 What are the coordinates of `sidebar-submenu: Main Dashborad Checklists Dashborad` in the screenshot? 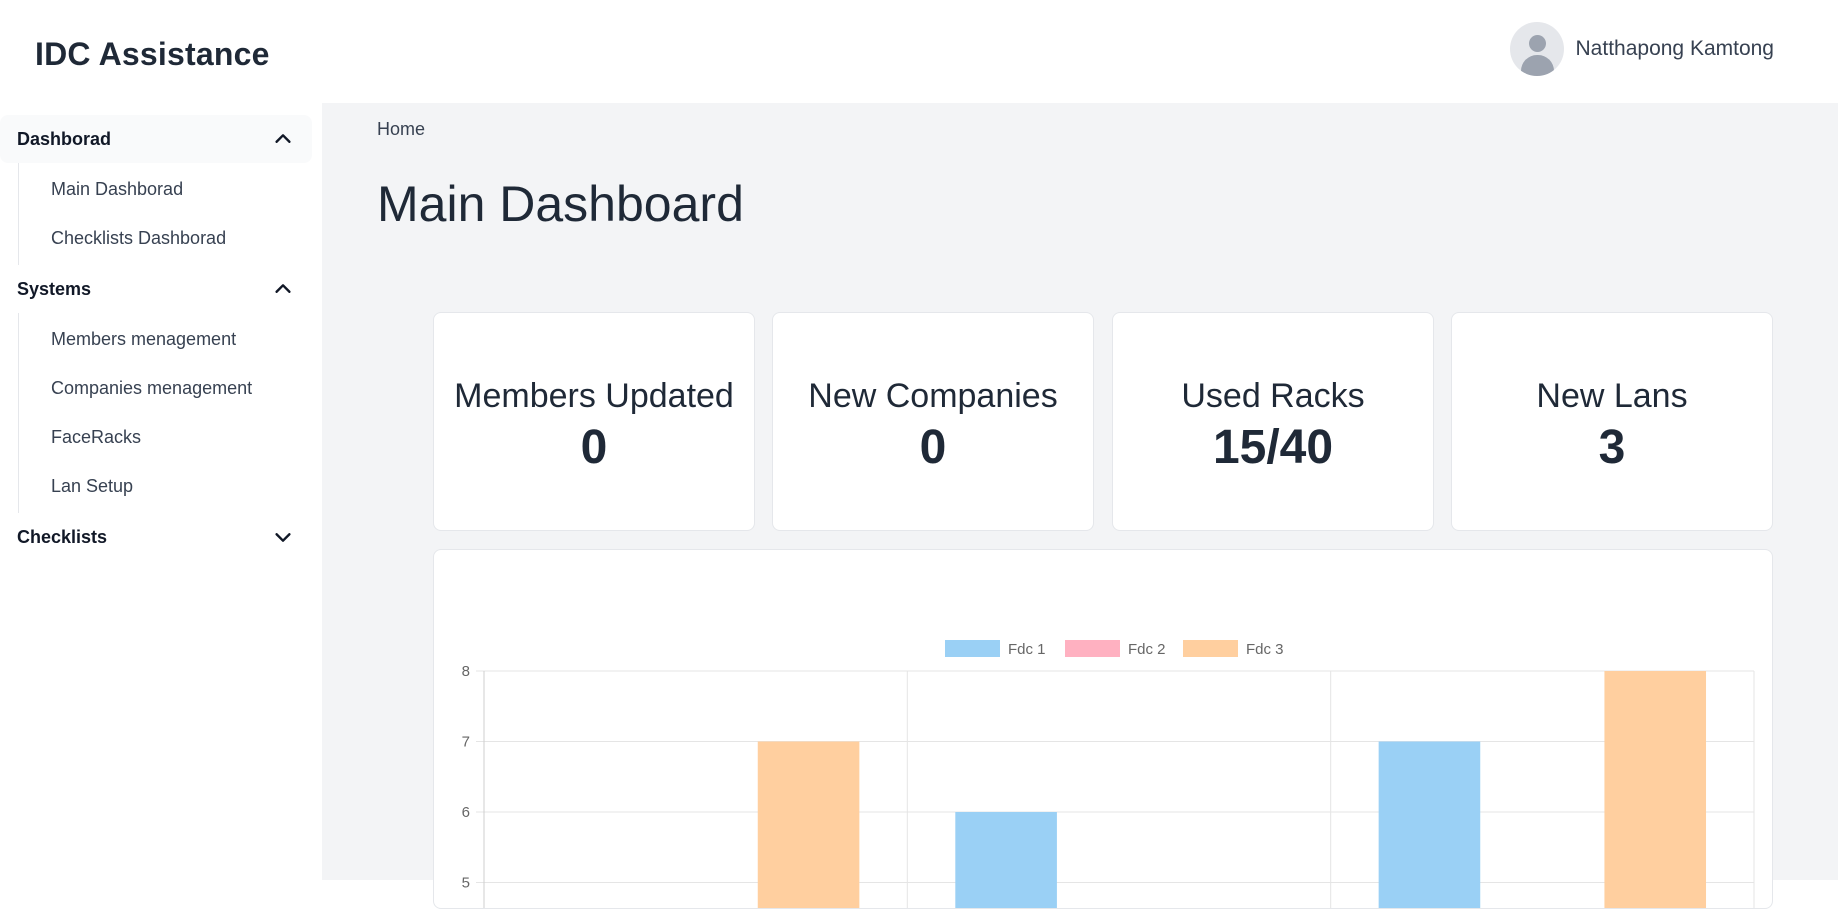 It's located at (170, 214).